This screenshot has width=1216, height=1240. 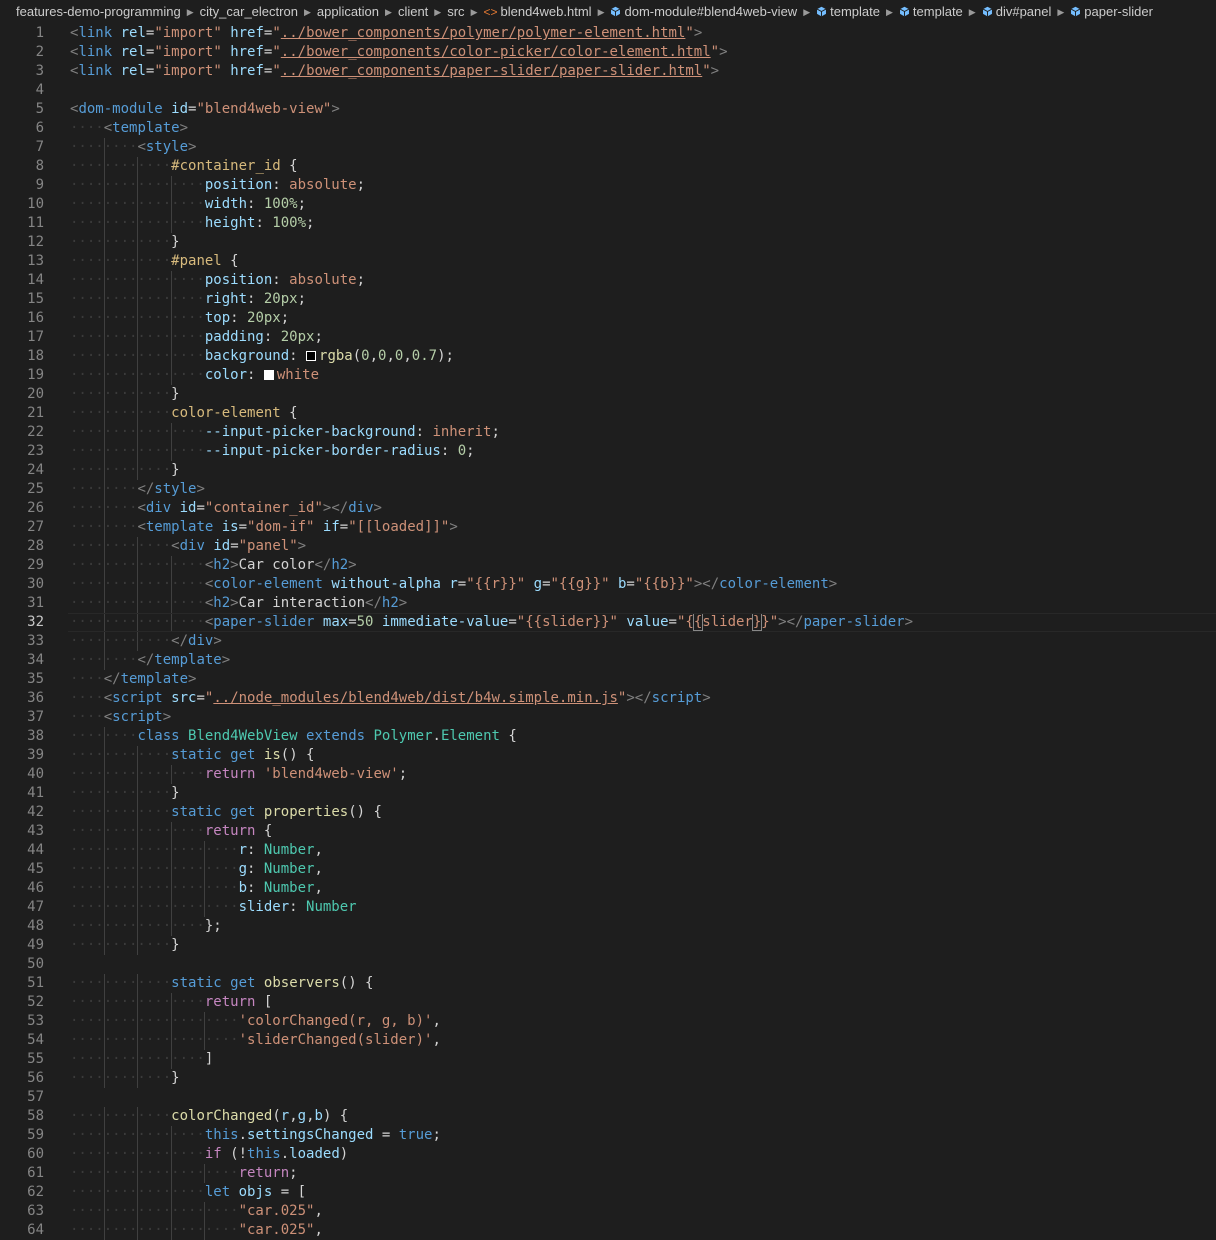 I want to click on code-line: 52 ················return [, so click(x=608, y=1002).